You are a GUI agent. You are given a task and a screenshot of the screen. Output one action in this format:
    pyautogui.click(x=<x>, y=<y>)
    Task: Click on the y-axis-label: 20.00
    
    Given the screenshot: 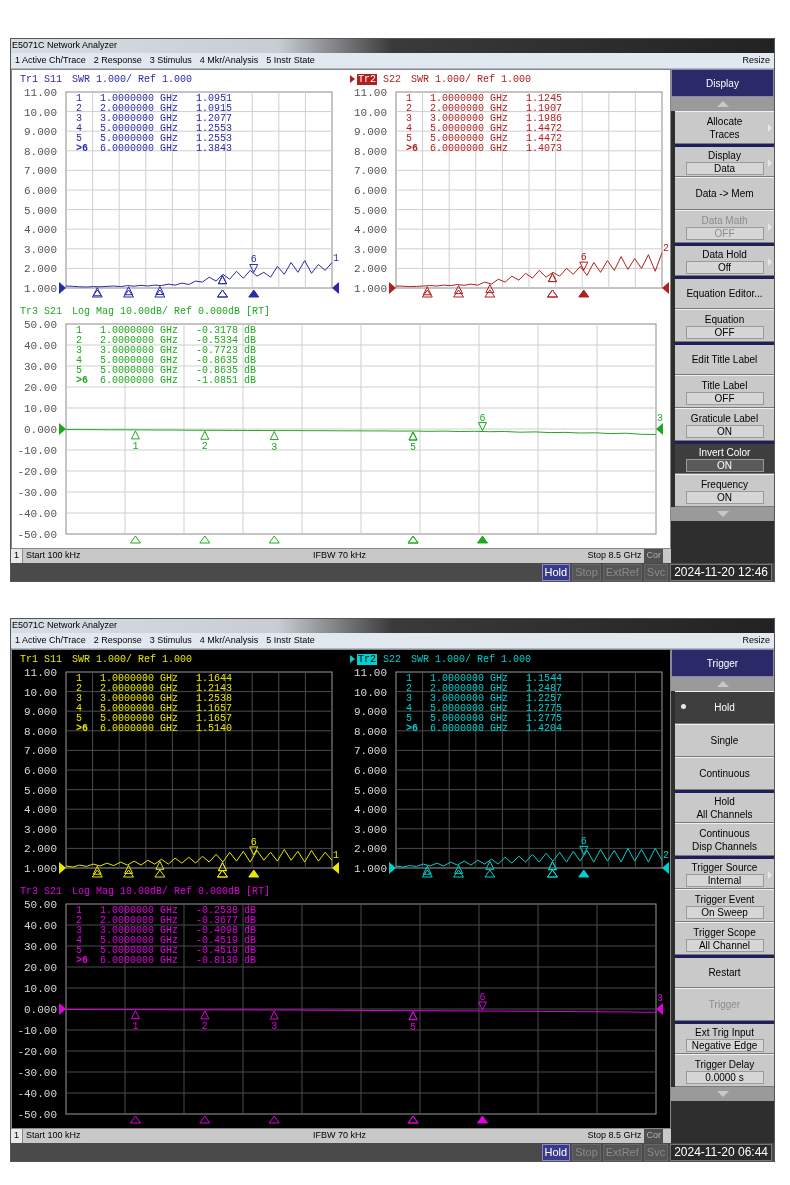 What is the action you would take?
    pyautogui.click(x=40, y=968)
    